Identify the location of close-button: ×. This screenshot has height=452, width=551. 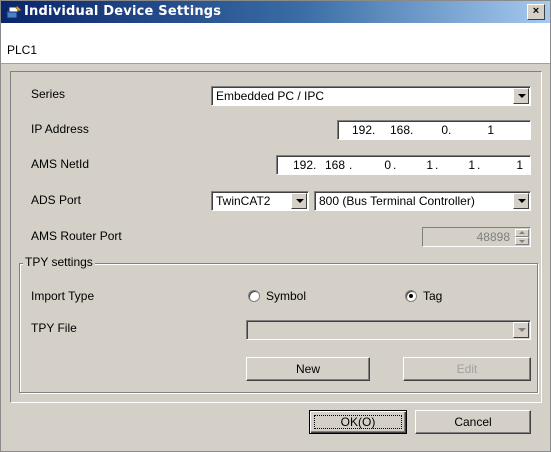
(536, 12).